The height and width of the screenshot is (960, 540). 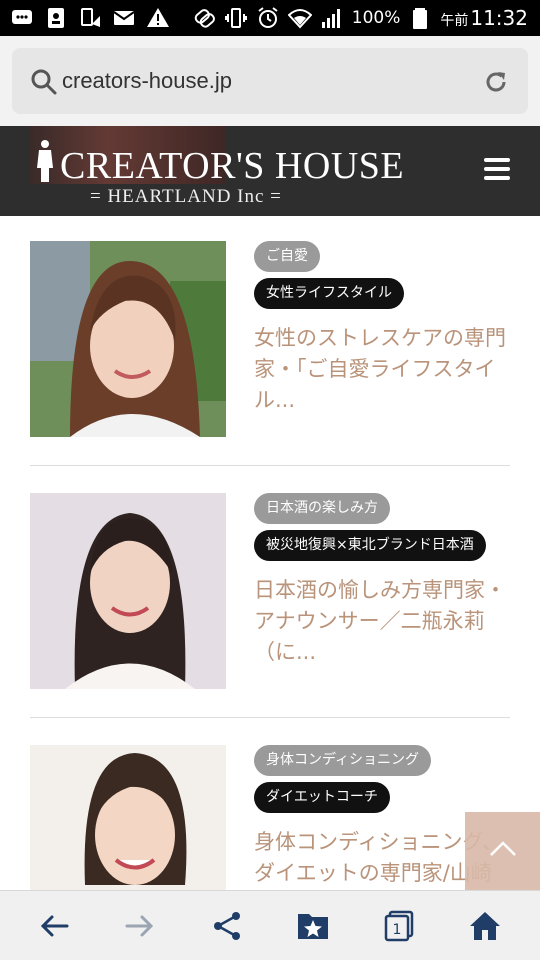 I want to click on hamburger-menu-icon, so click(x=497, y=170).